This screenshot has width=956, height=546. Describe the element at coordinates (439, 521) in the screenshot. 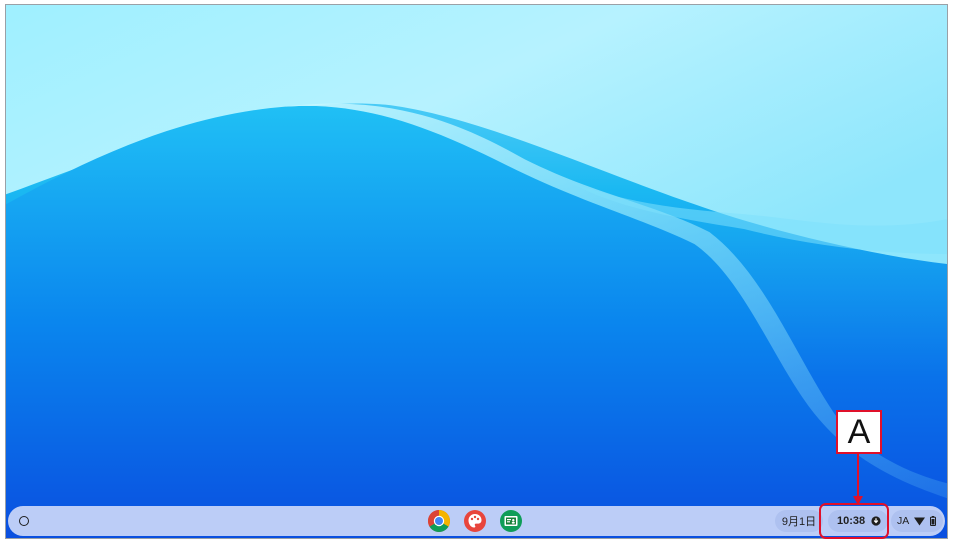

I see `chrome-icon` at that location.